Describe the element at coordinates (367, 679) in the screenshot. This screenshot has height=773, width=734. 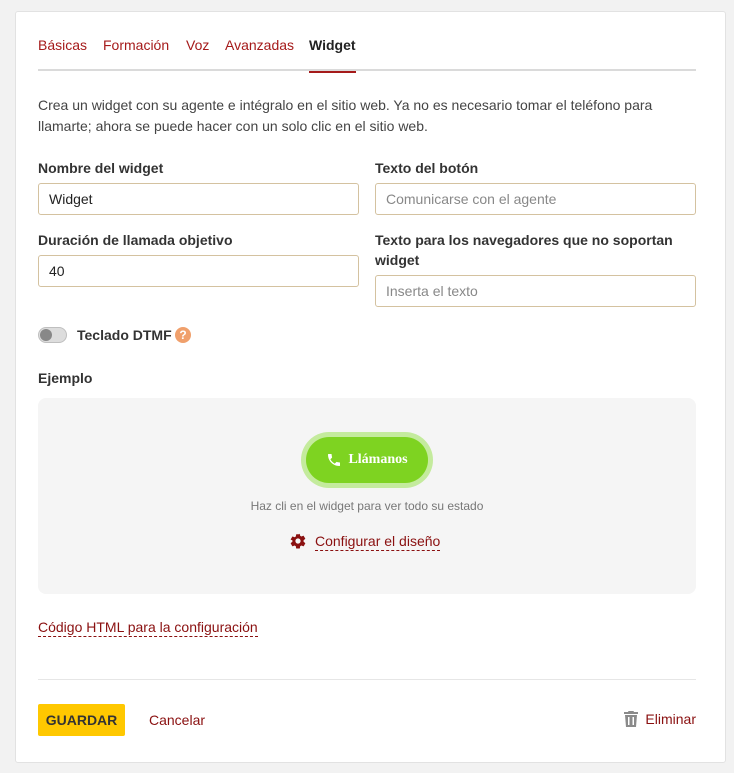
I see `footer-divider` at that location.